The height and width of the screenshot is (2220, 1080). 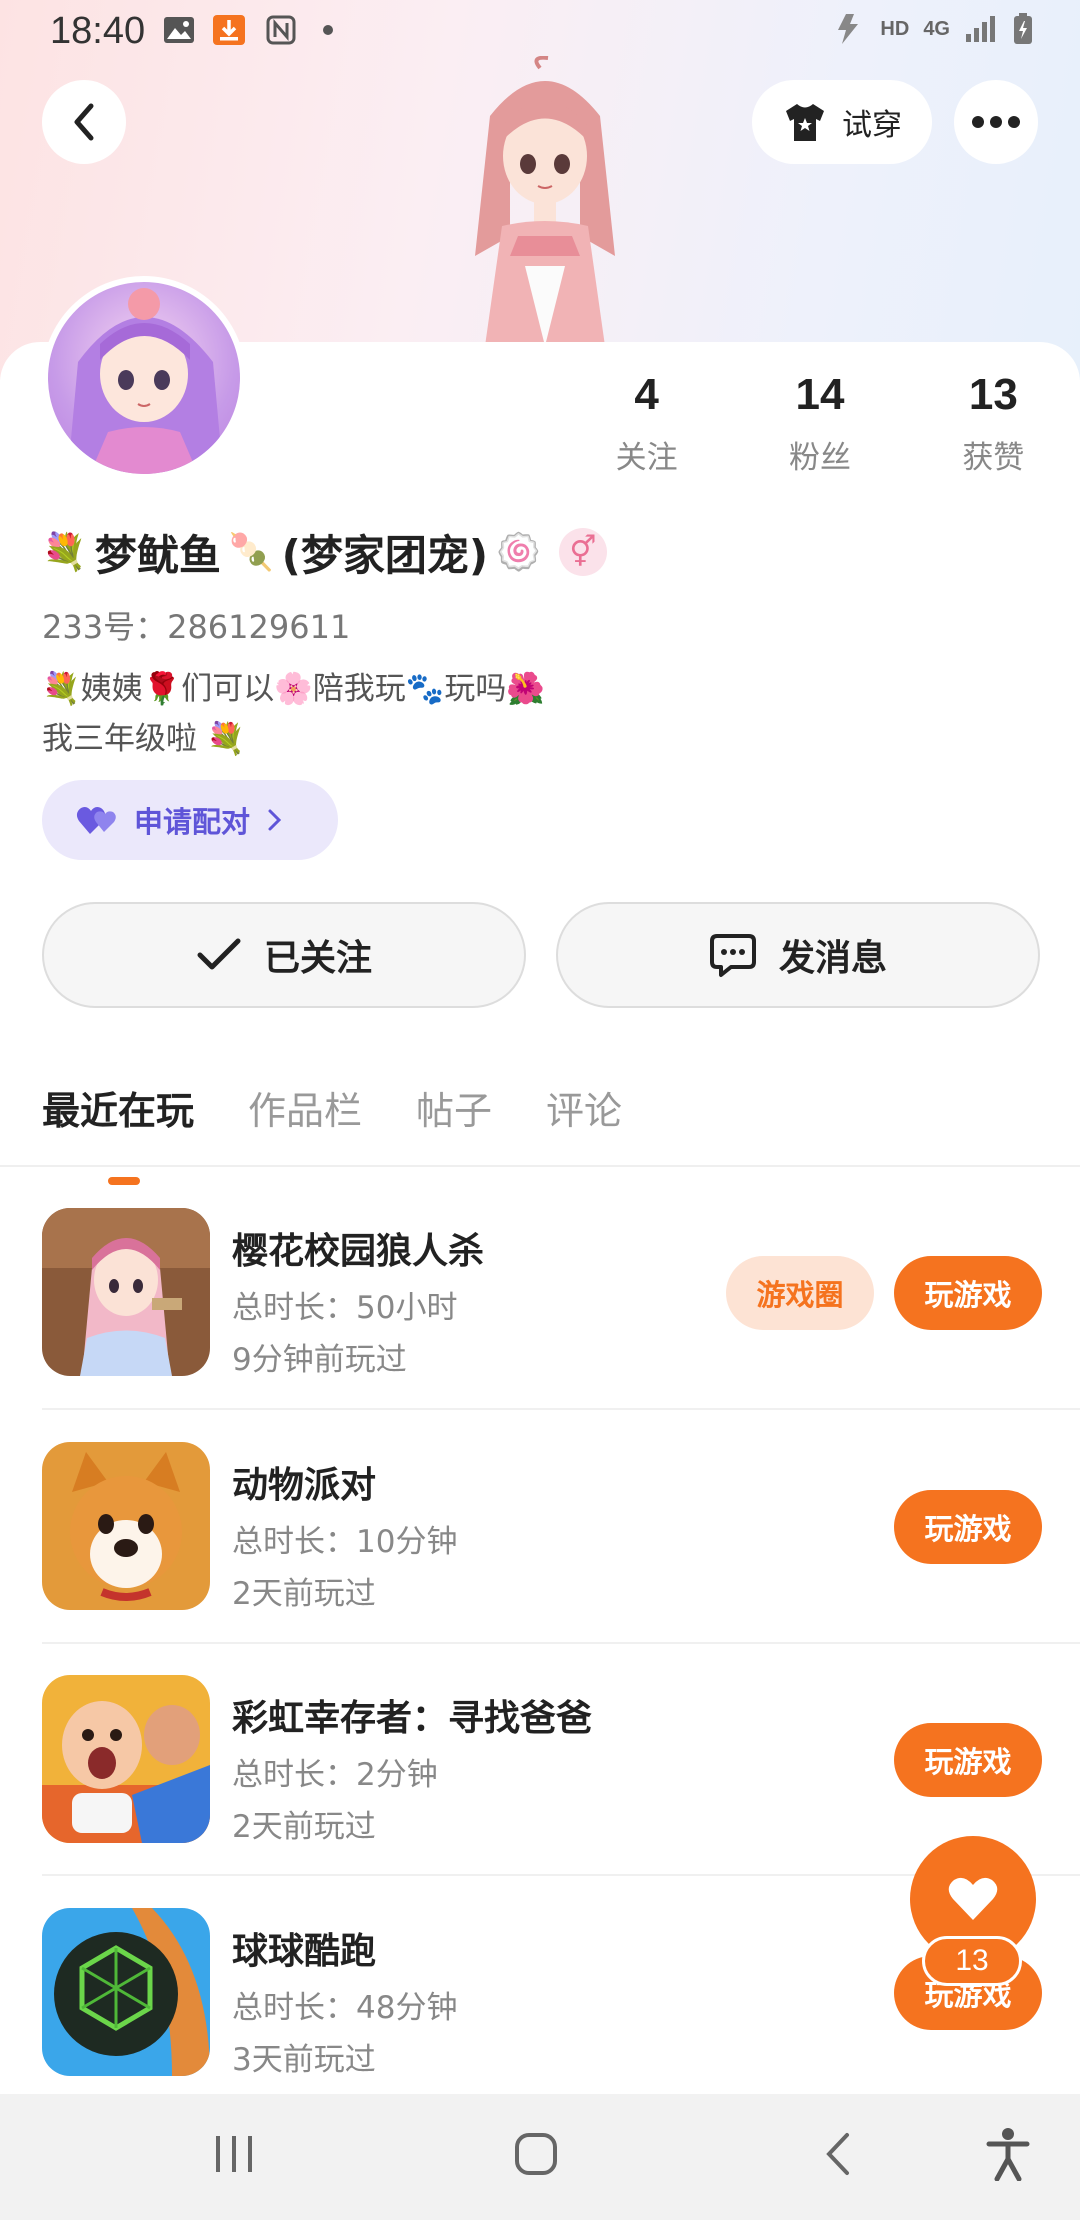 I want to click on profile-tabs: 最近在玩 作品栏 帖子 评论, so click(x=332, y=1132).